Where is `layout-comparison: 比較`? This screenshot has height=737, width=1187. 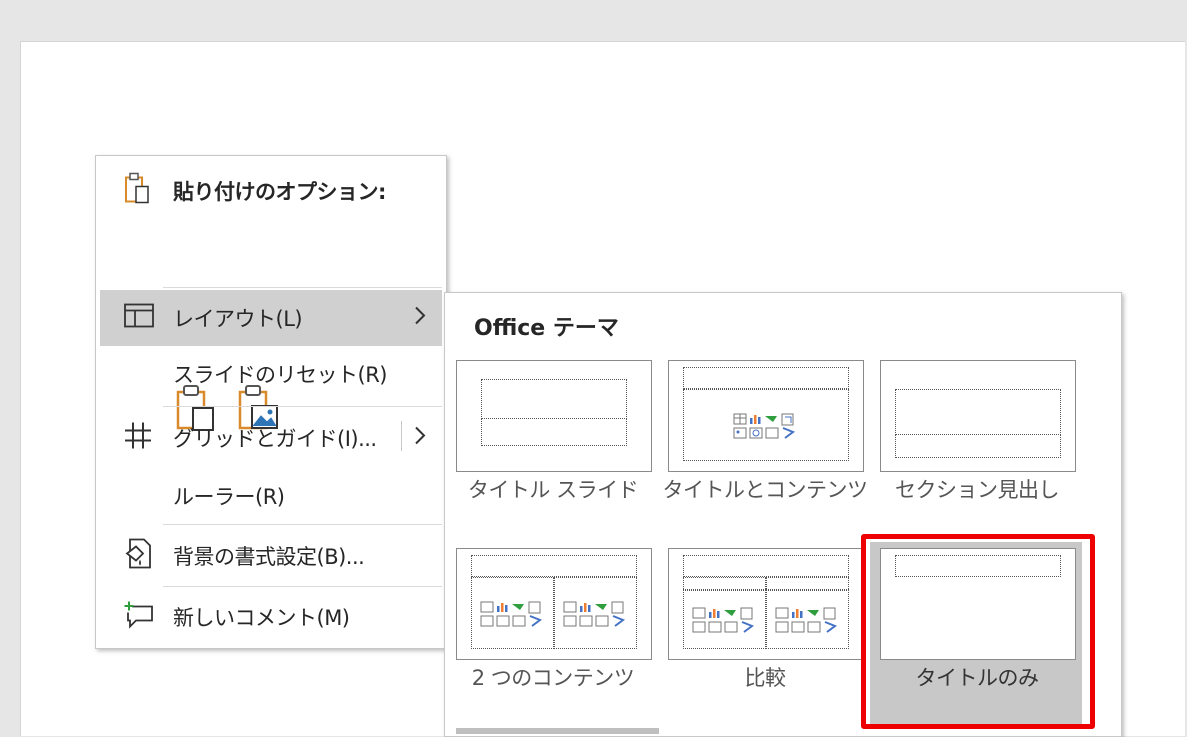
layout-comparison: 比較 is located at coordinates (764, 633).